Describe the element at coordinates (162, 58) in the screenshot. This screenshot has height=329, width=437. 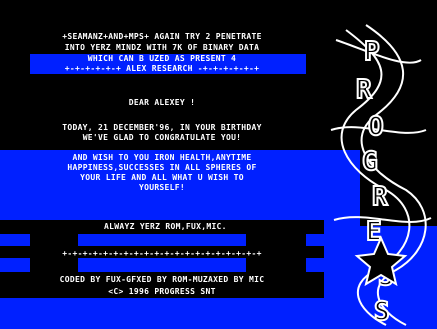
I see `greeting-line: WHICH CAN B UZED AS PRESENT 4` at that location.